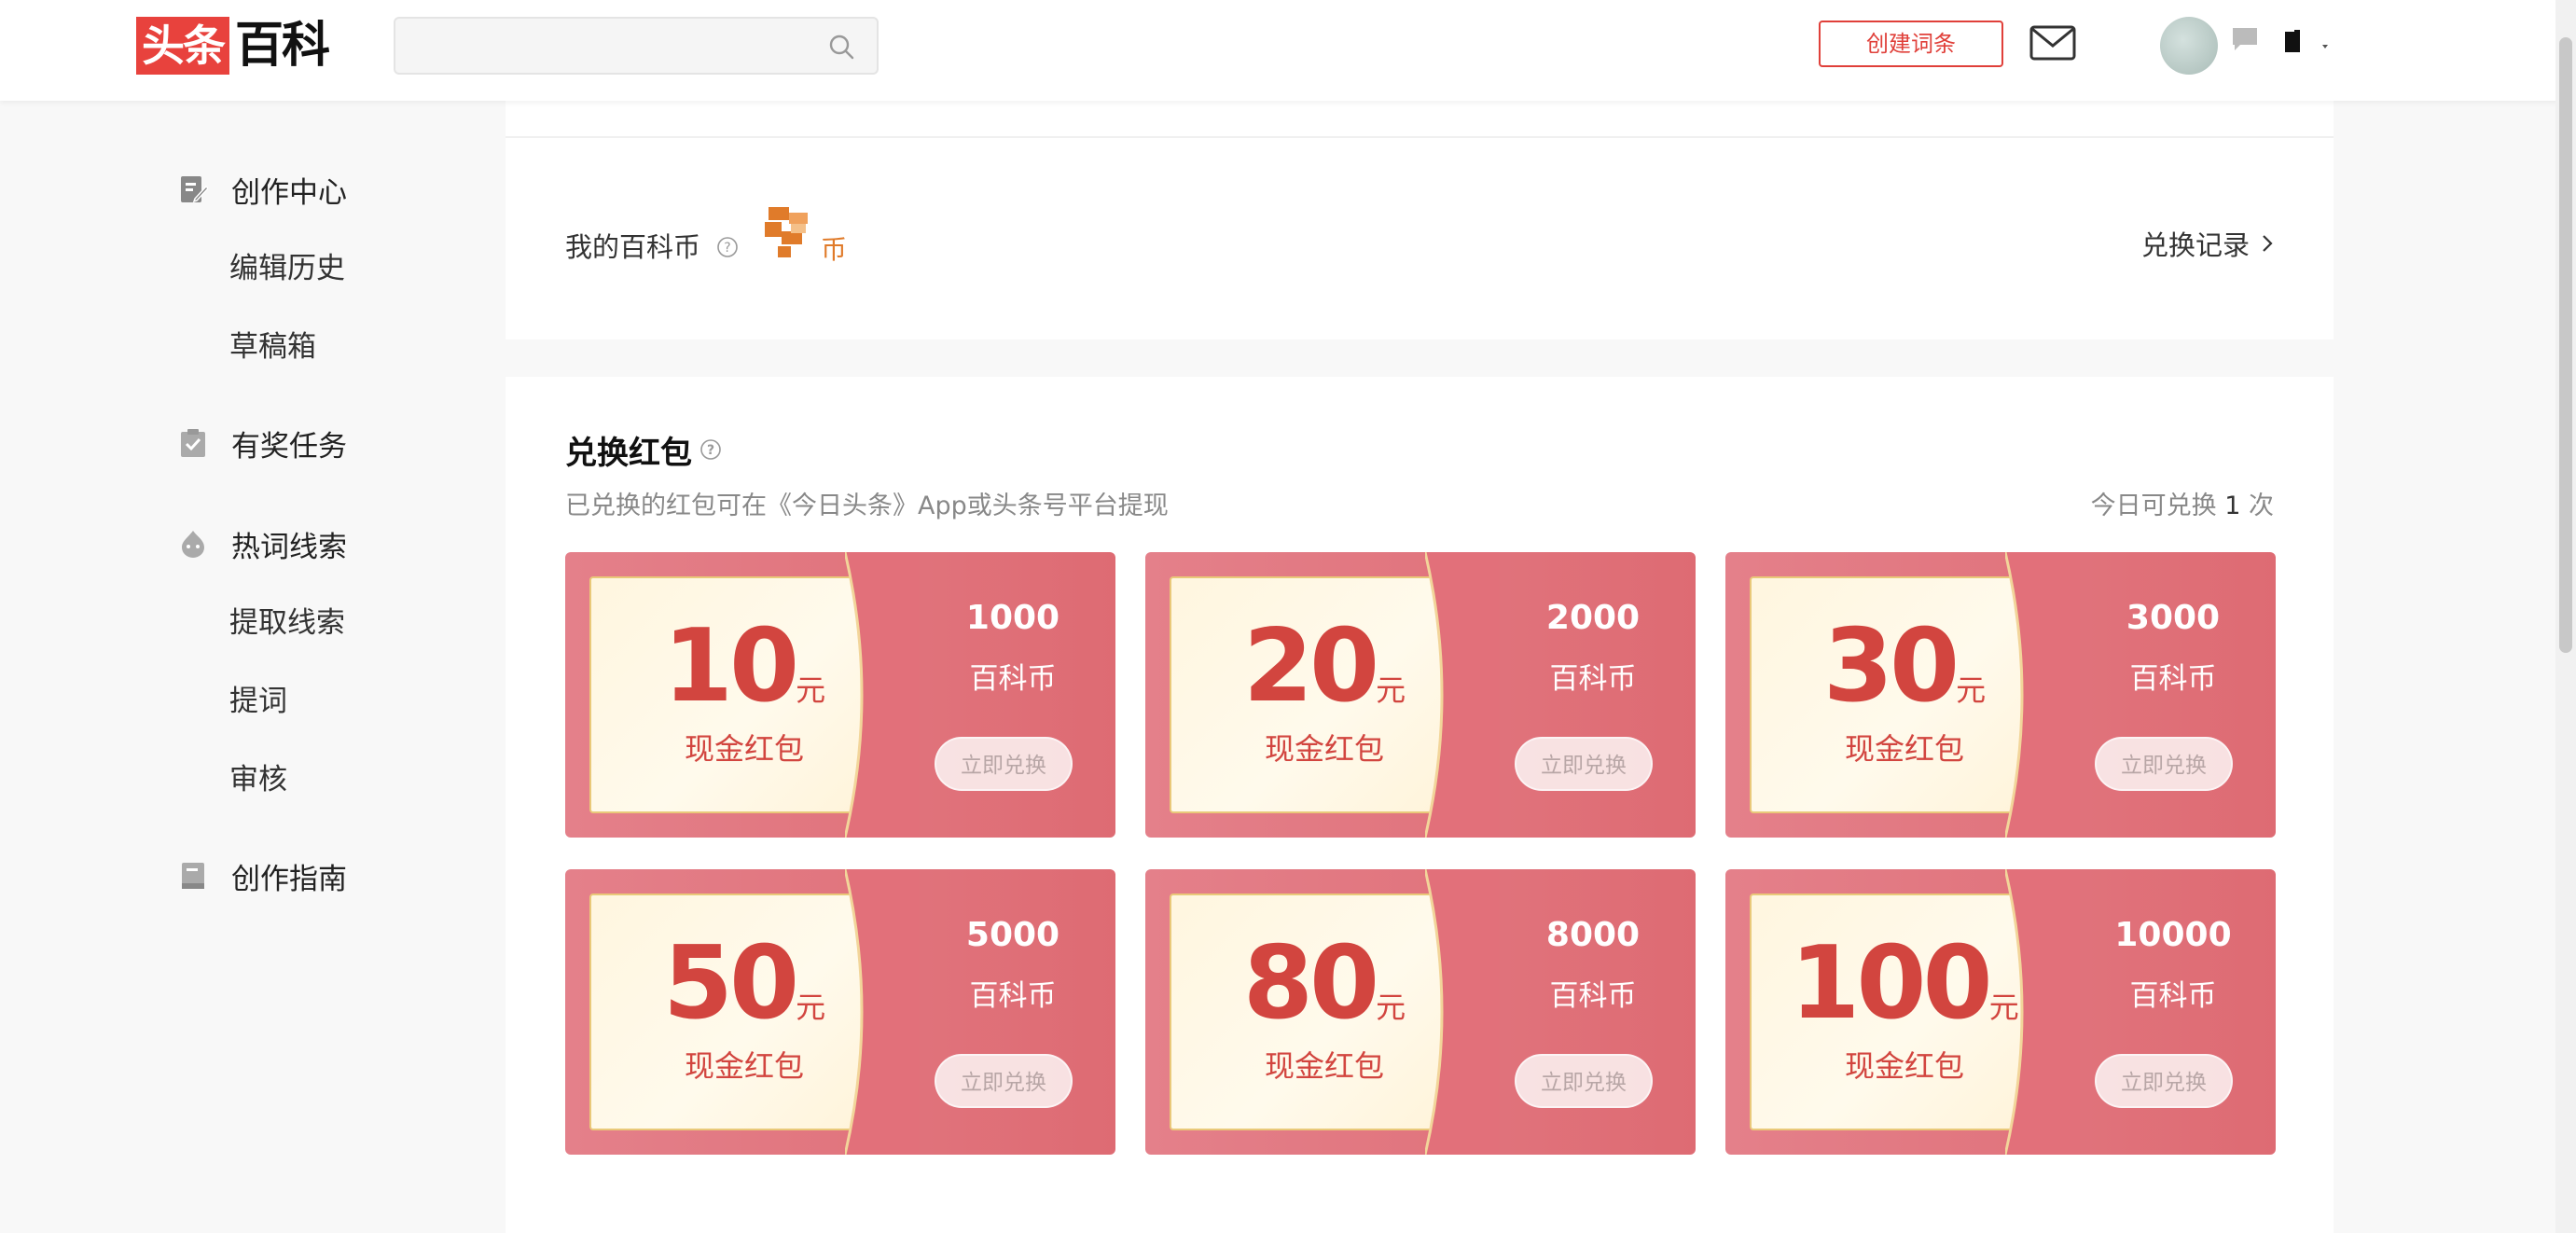 This screenshot has width=2576, height=1233. Describe the element at coordinates (841, 49) in the screenshot. I see `search-icon` at that location.